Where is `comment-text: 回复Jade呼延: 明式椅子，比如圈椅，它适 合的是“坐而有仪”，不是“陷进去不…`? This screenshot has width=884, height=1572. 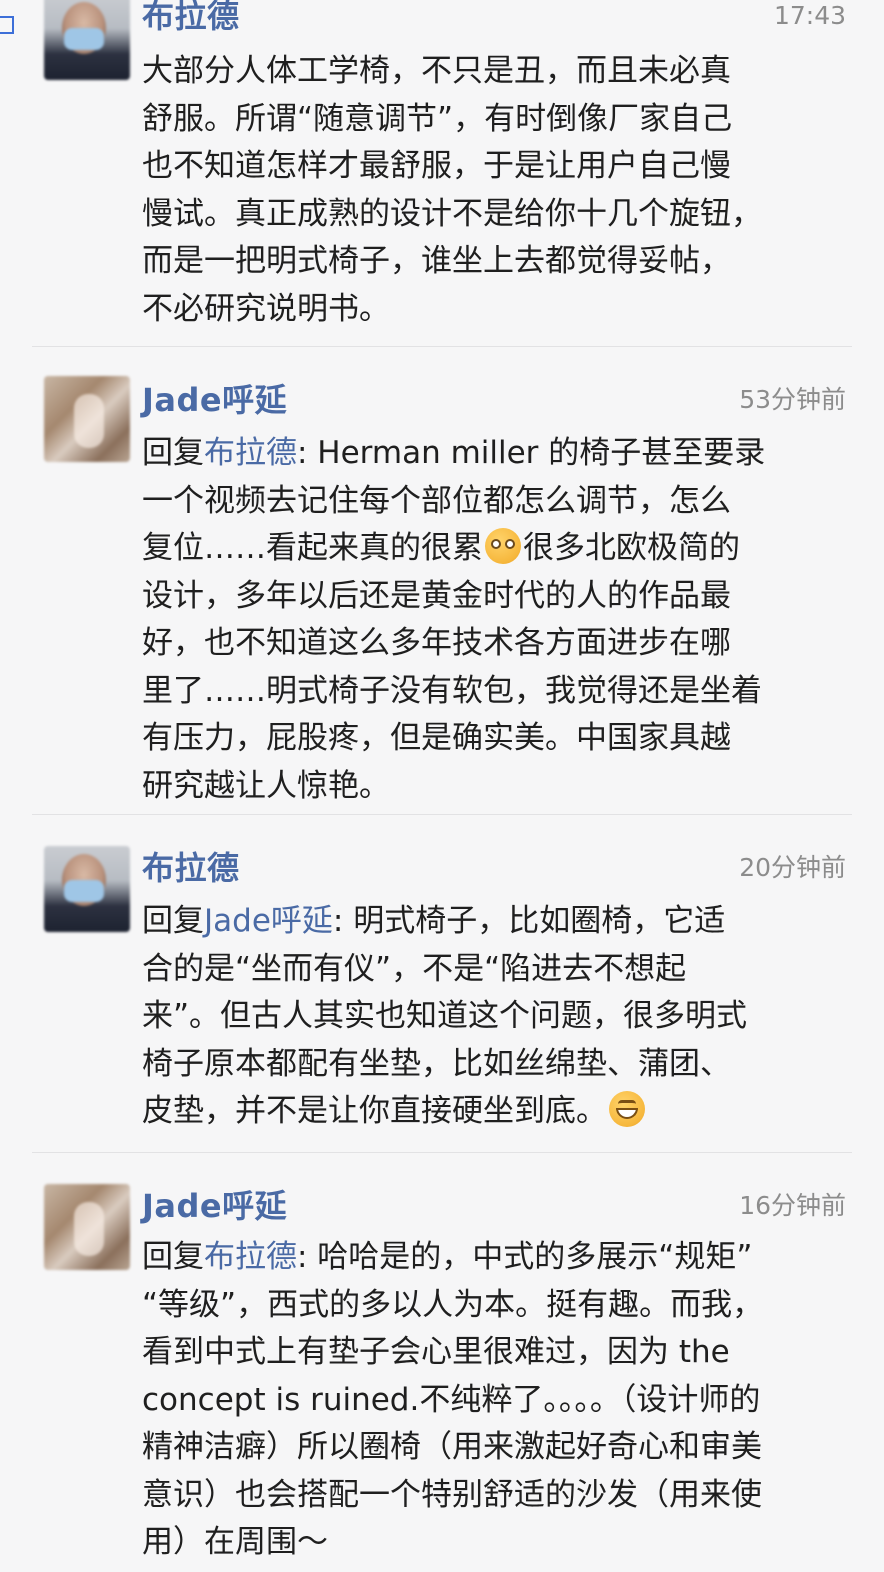
comment-text: 回复Jade呼延: 明式椅子，比如圈椅，它适 合的是“坐而有仪”，不是“陷进去不… is located at coordinates (502, 1017).